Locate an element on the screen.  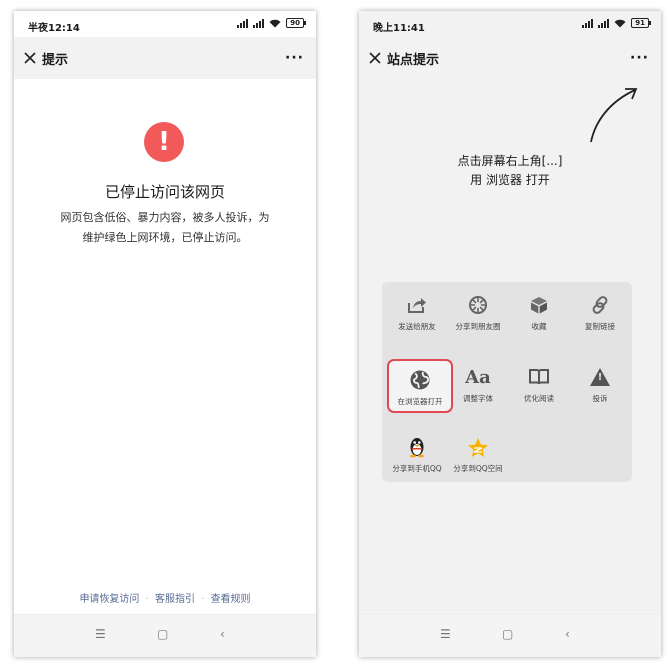
status-bar: 晚上11:41 91 is located at coordinates (510, 24).